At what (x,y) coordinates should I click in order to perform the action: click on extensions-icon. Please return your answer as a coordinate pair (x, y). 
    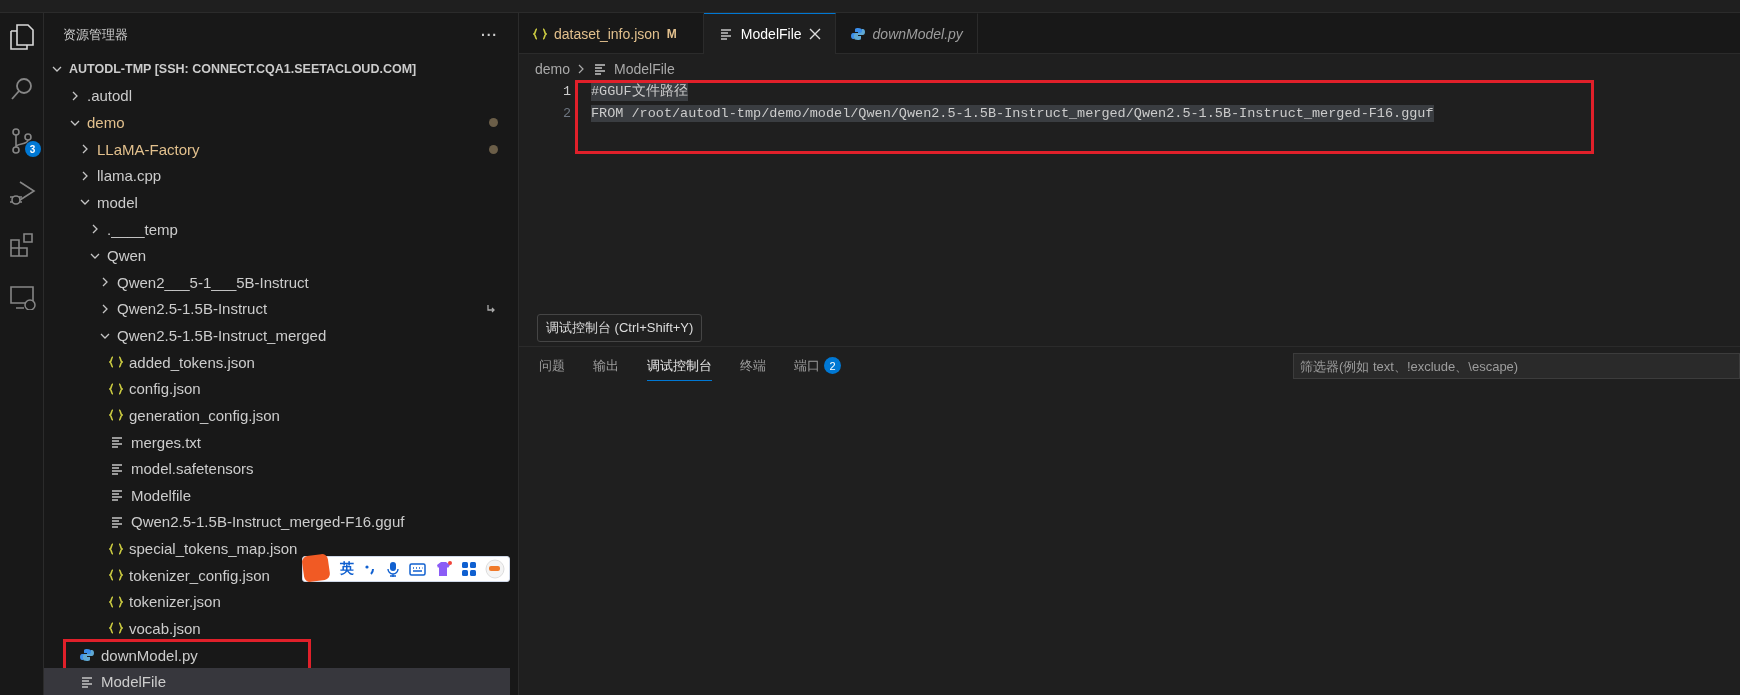
    Looking at the image, I should click on (21, 244).